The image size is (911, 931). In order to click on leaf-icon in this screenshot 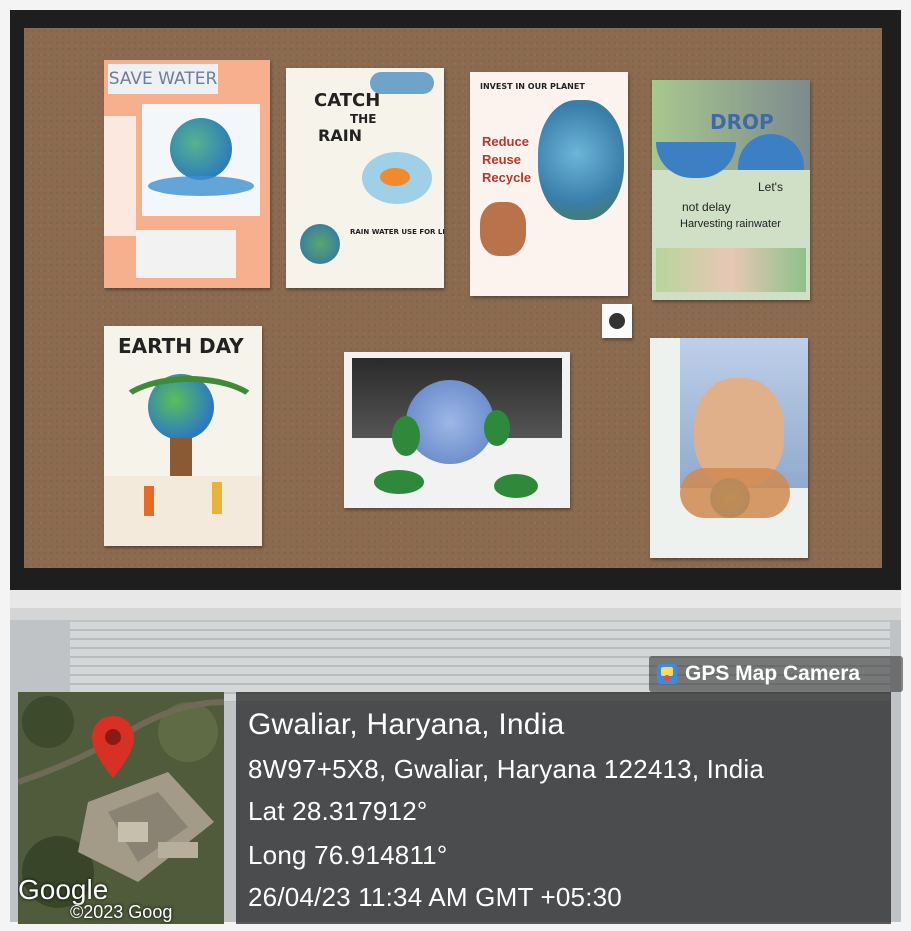, I will do `click(406, 436)`.